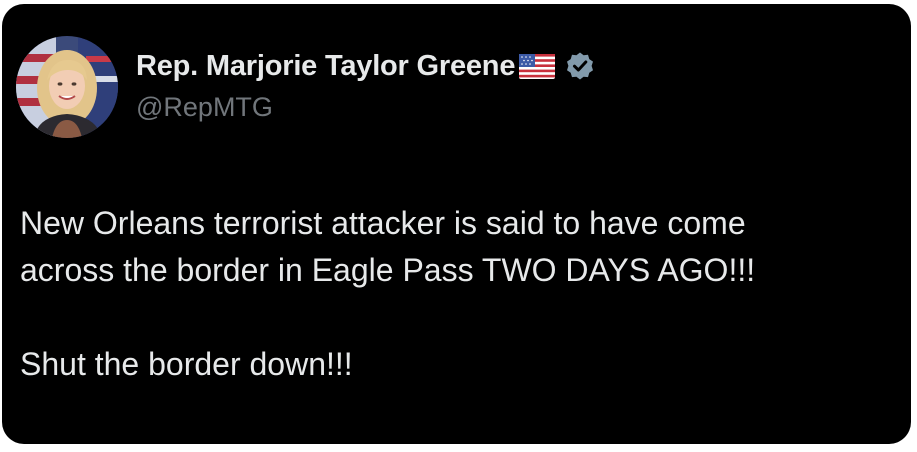 This screenshot has width=917, height=452. Describe the element at coordinates (537, 66) in the screenshot. I see `us-flag-icon` at that location.